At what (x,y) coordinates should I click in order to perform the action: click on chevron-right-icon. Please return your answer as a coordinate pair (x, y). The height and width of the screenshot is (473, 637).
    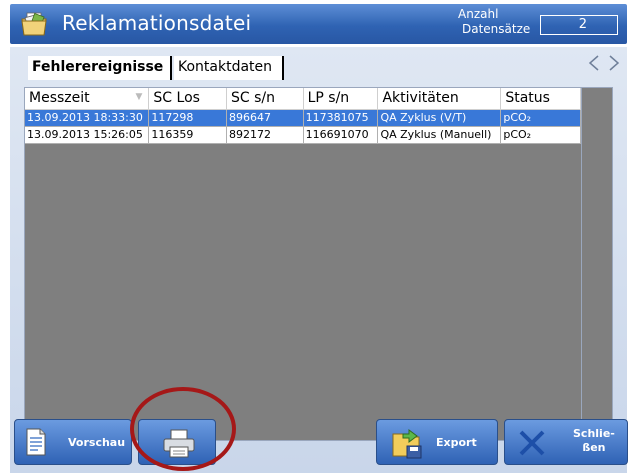
    Looking at the image, I should click on (614, 63).